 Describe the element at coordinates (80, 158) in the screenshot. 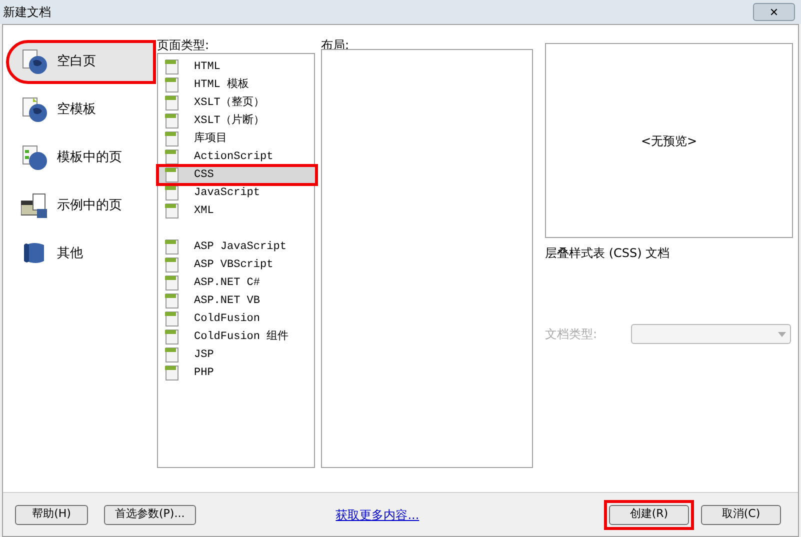

I see `category-item: 模板中的页` at that location.